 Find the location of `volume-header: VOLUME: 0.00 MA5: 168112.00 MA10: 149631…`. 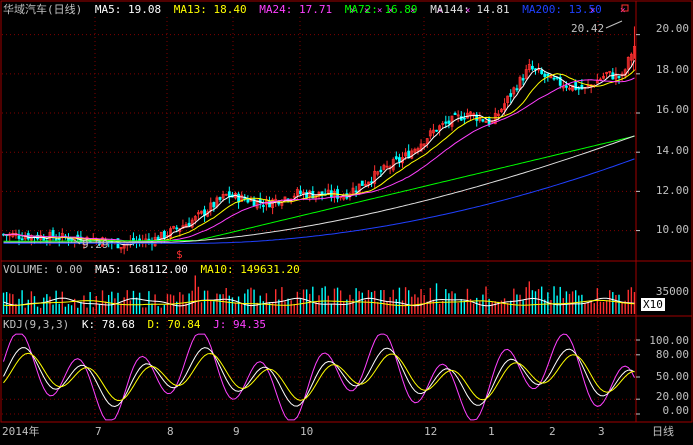

volume-header: VOLUME: 0.00 MA5: 168112.00 MA10: 149631… is located at coordinates (154, 269).